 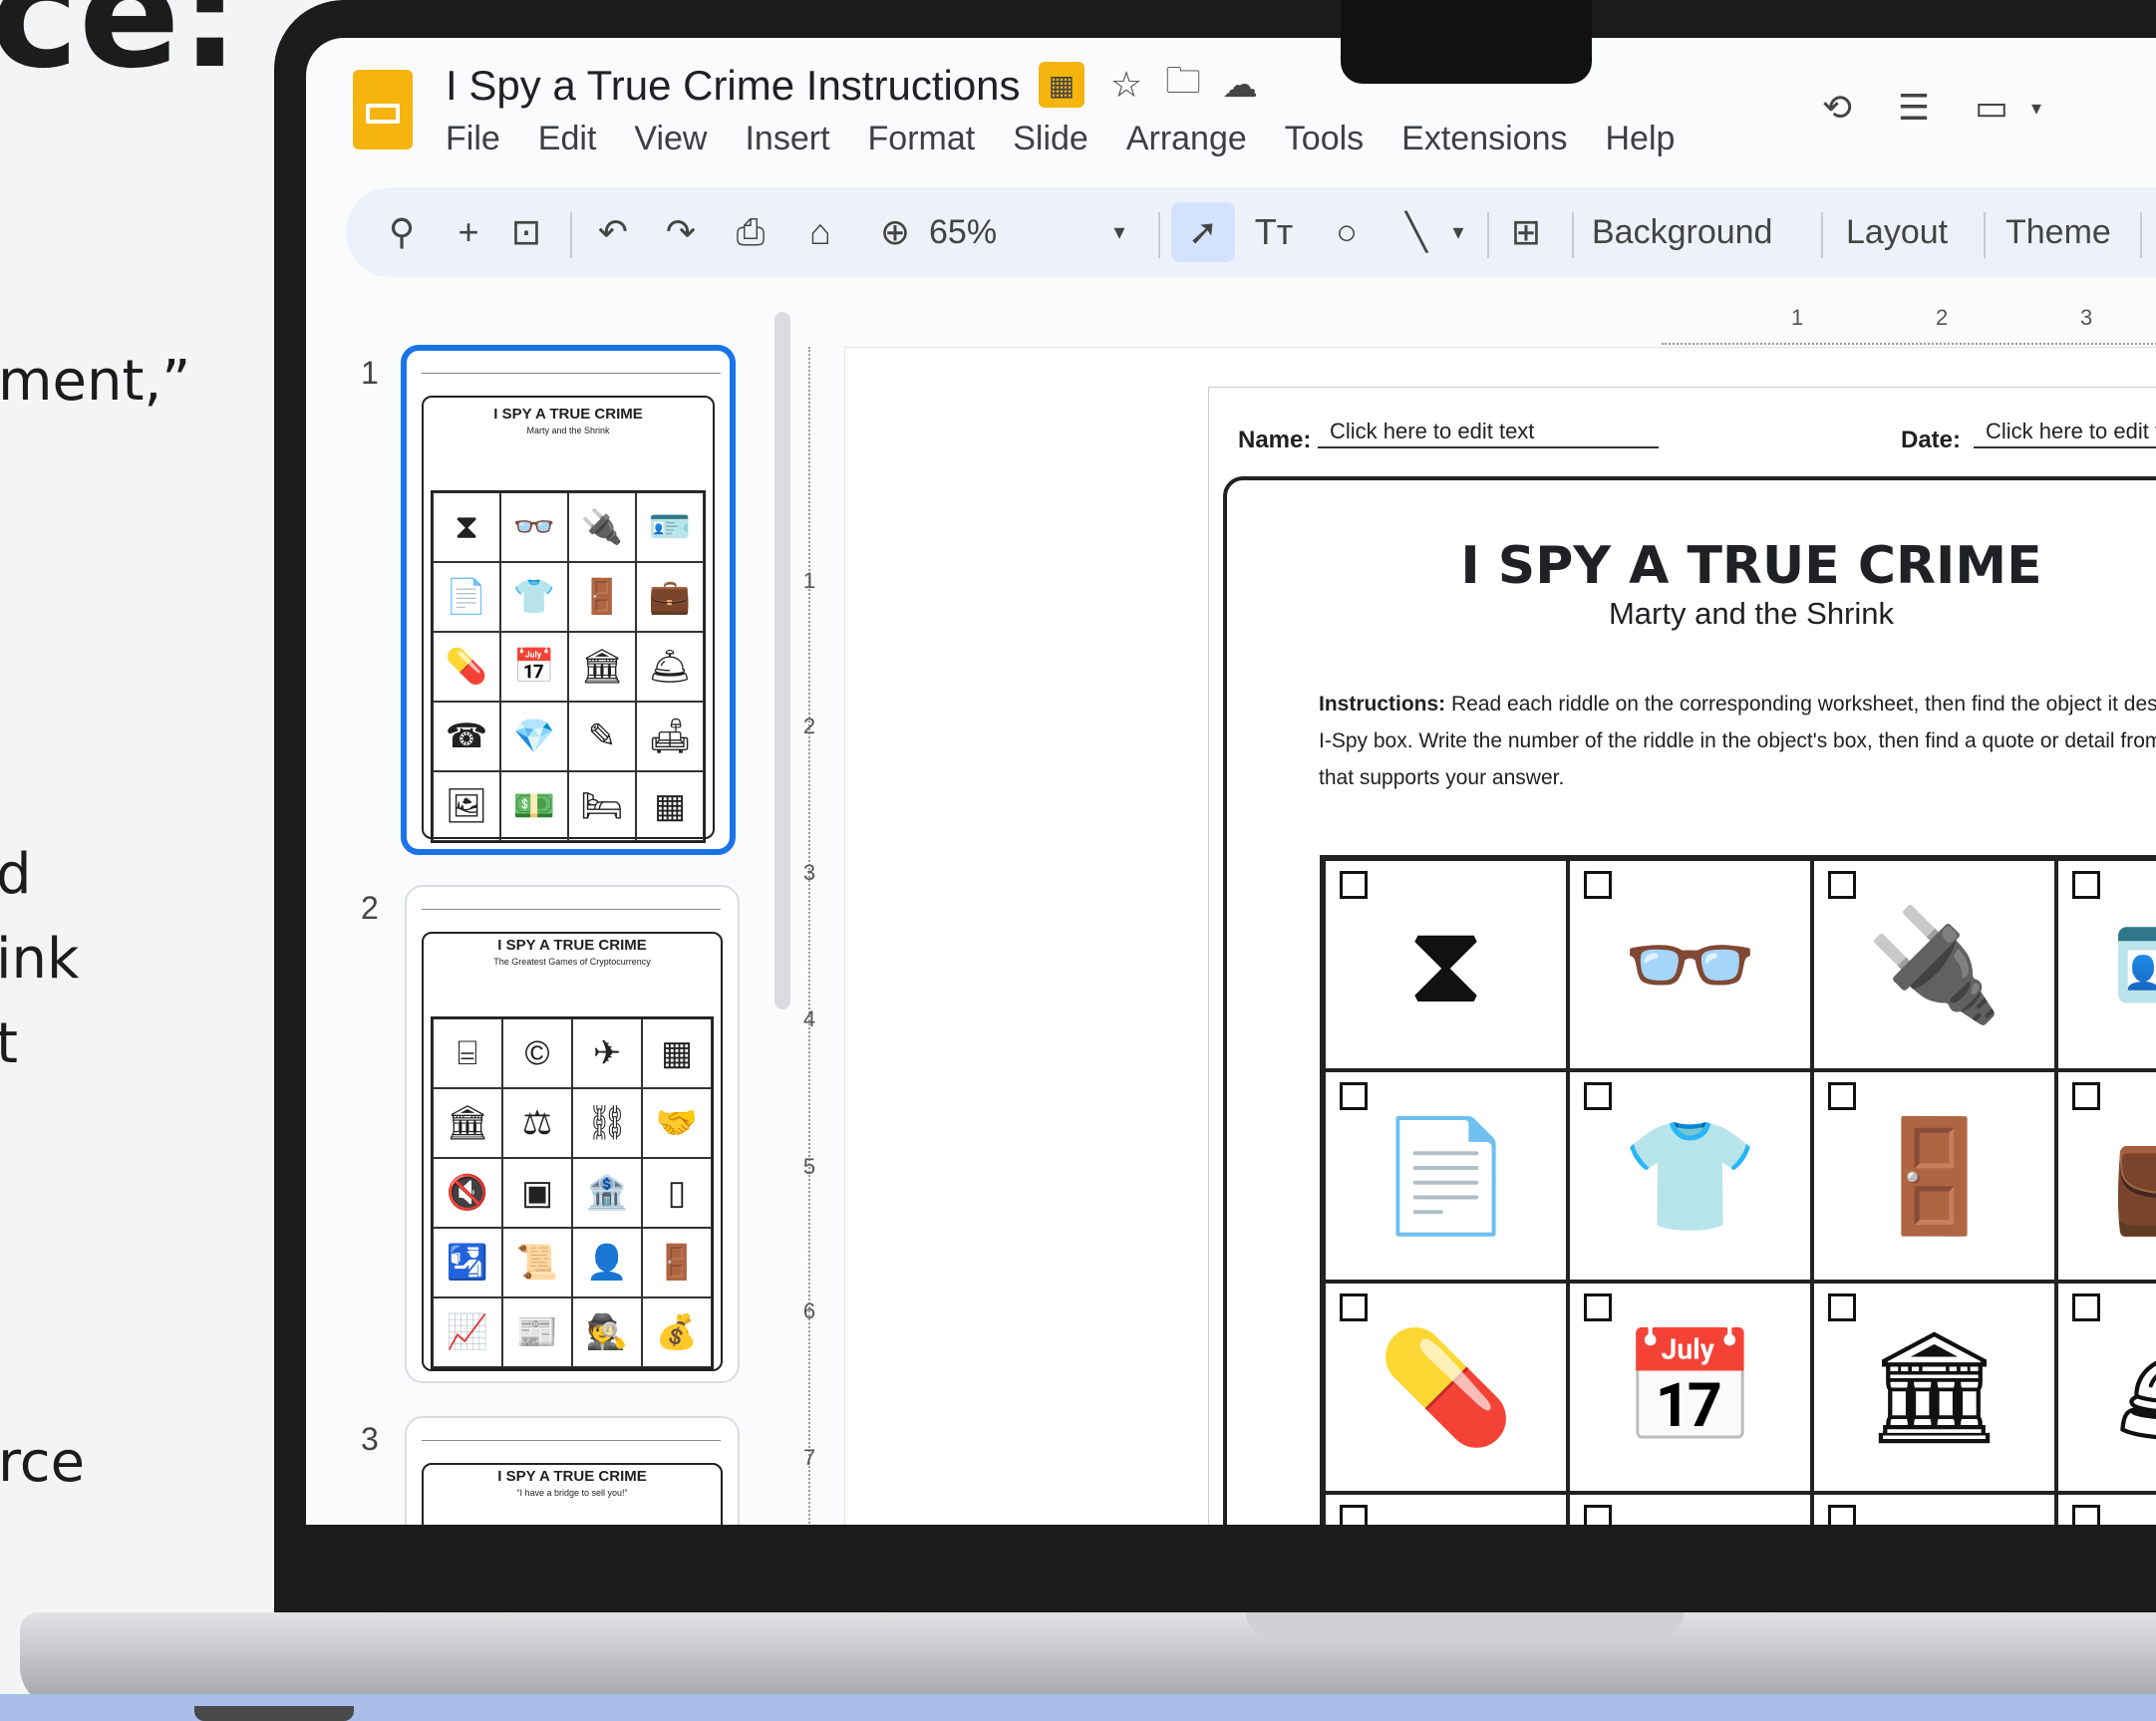 I want to click on calendar-icon: 📅, so click(x=1690, y=1387).